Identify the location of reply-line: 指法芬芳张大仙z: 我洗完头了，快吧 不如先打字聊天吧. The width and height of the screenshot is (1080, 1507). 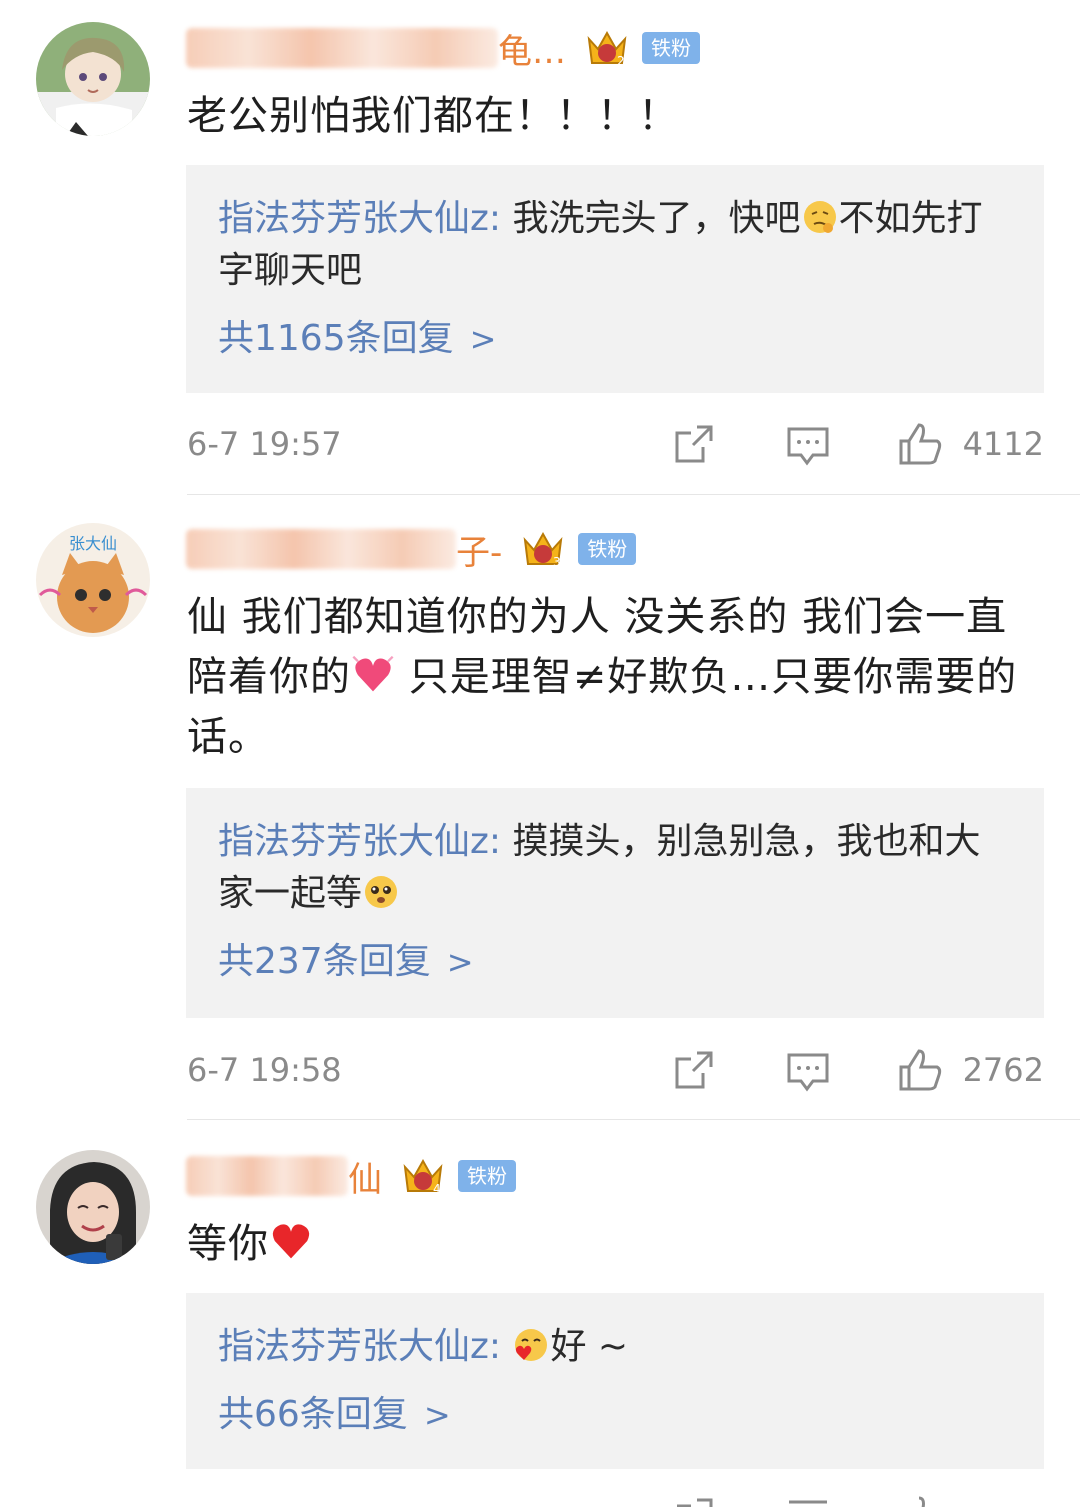
(600, 244).